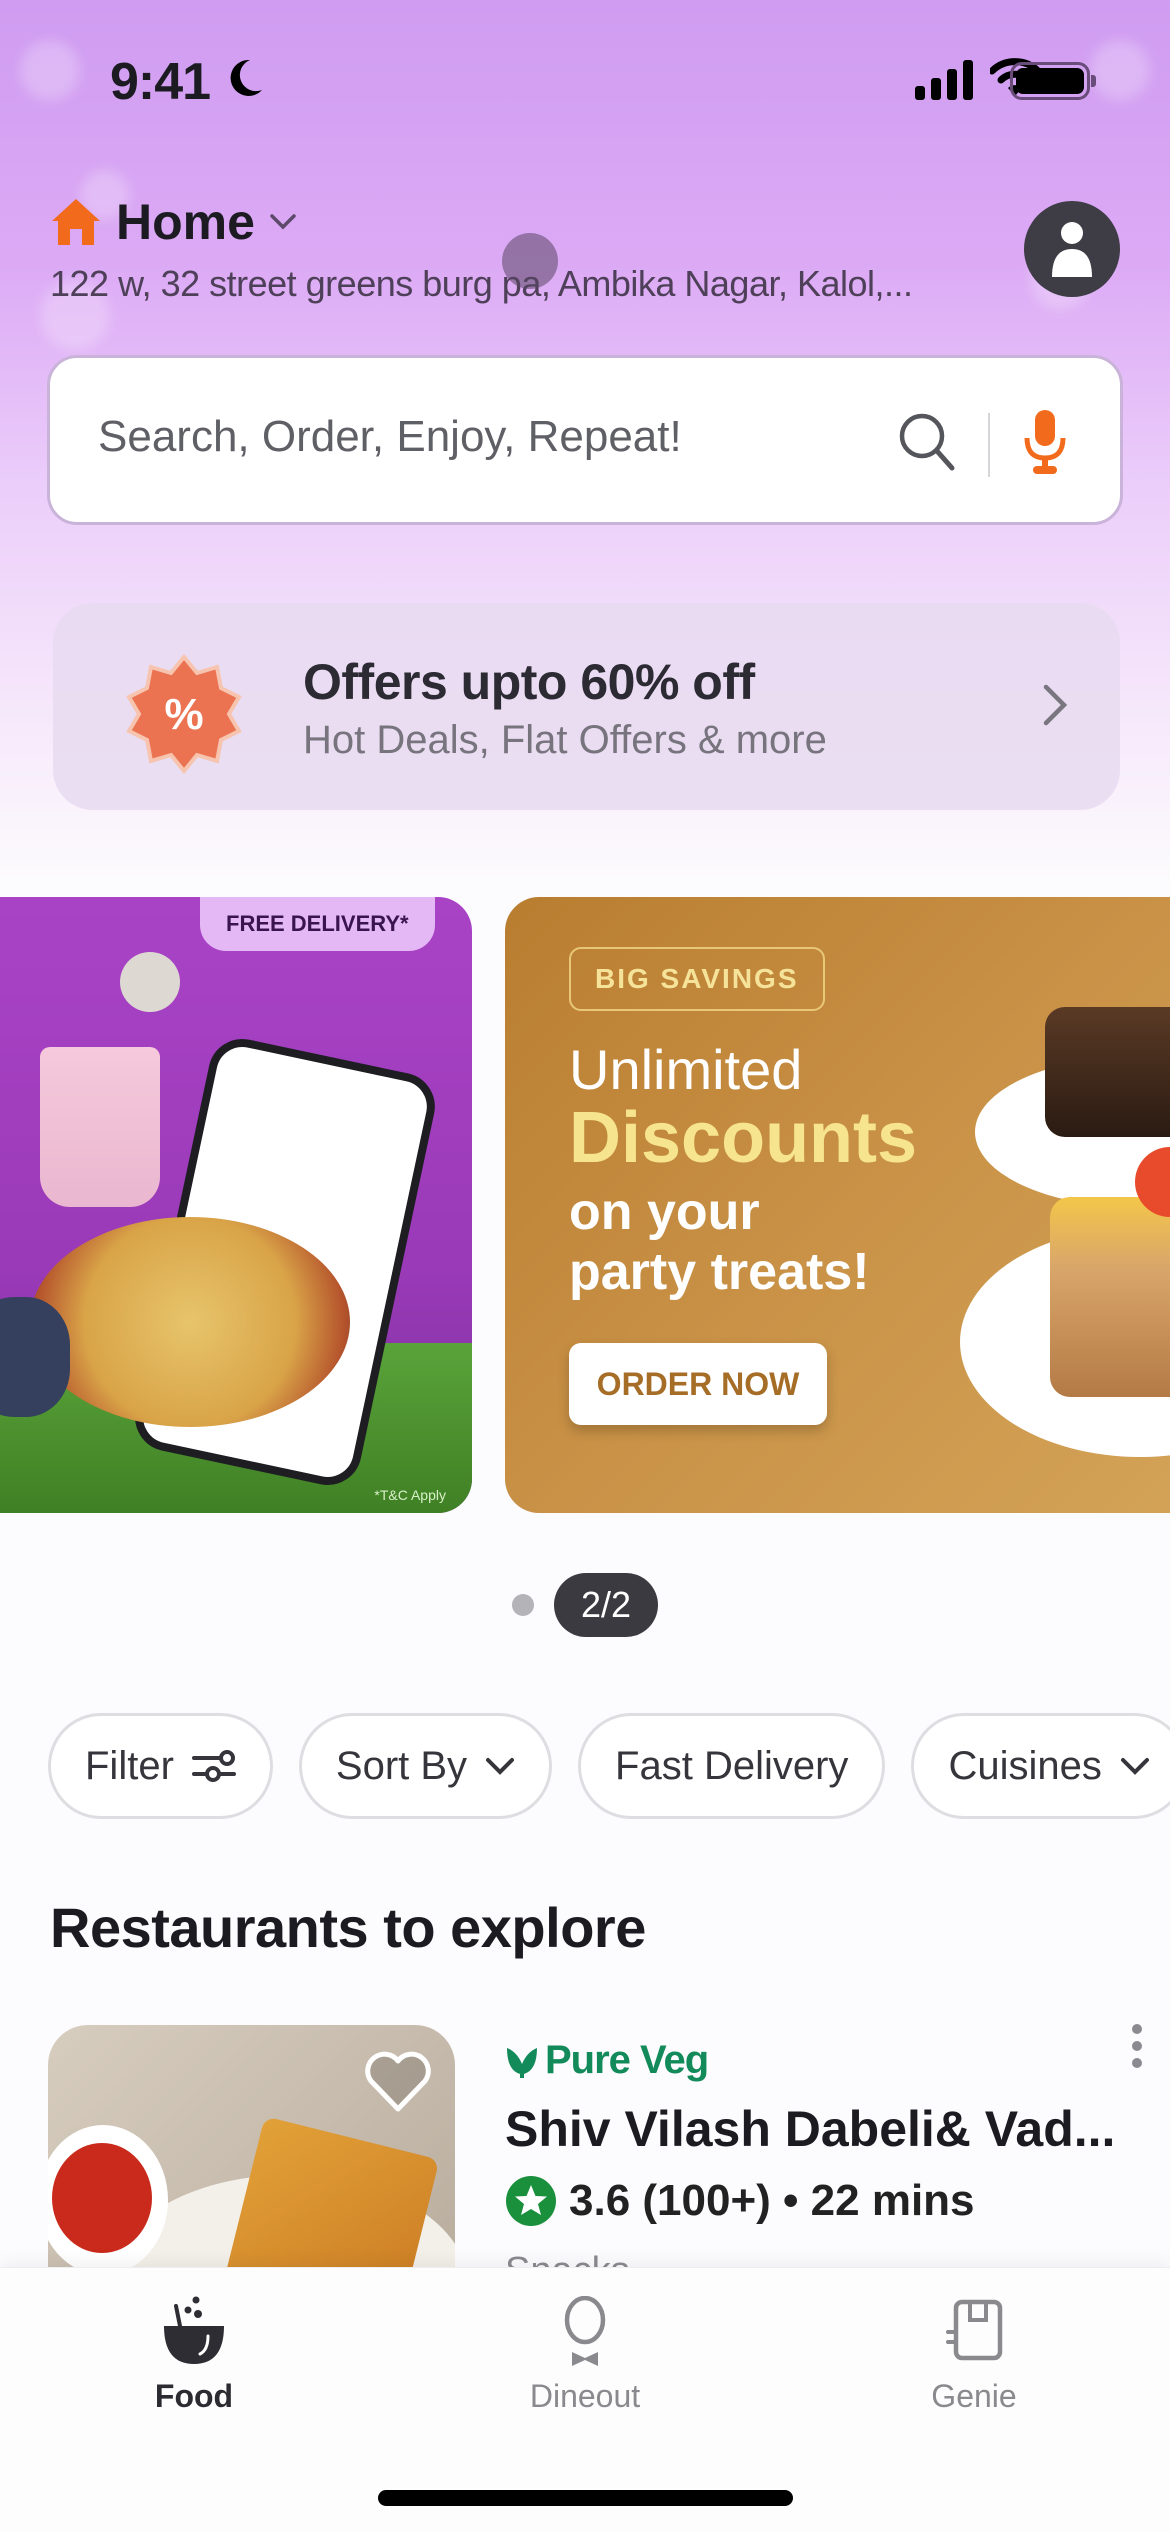  I want to click on heart-icon, so click(398, 2083).